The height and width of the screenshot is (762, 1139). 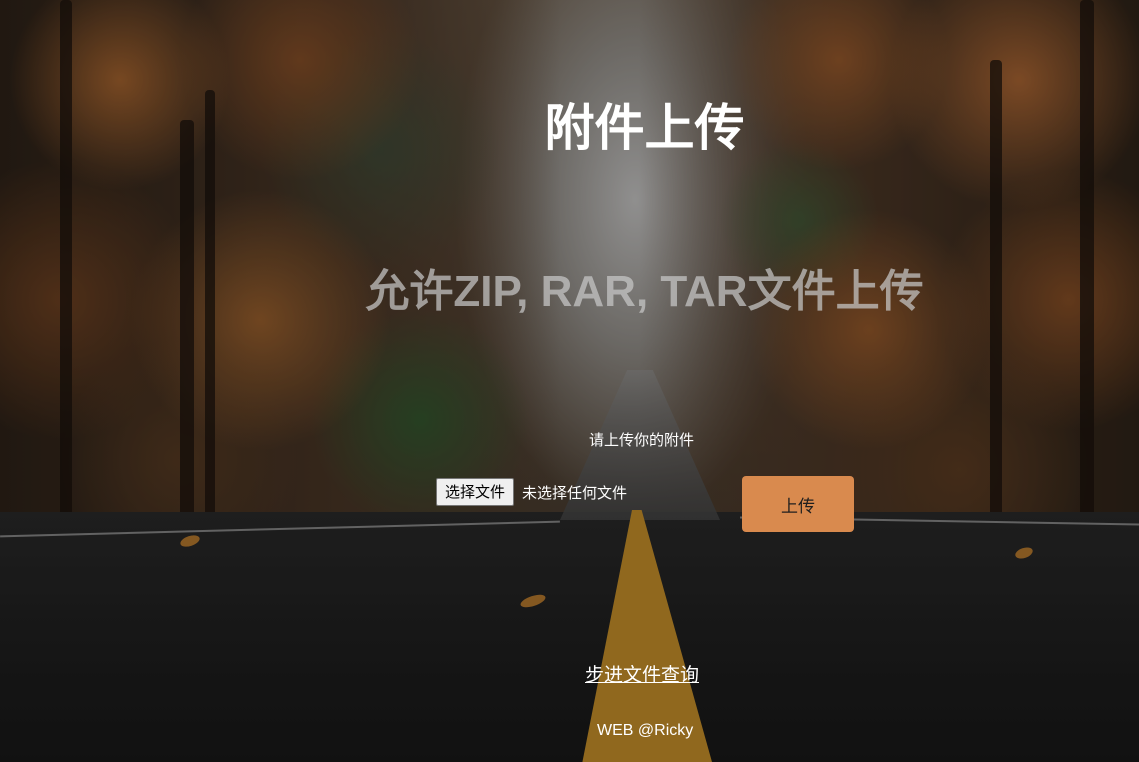 I want to click on file-input: 选择文件 未选择任何文件, so click(x=531, y=492).